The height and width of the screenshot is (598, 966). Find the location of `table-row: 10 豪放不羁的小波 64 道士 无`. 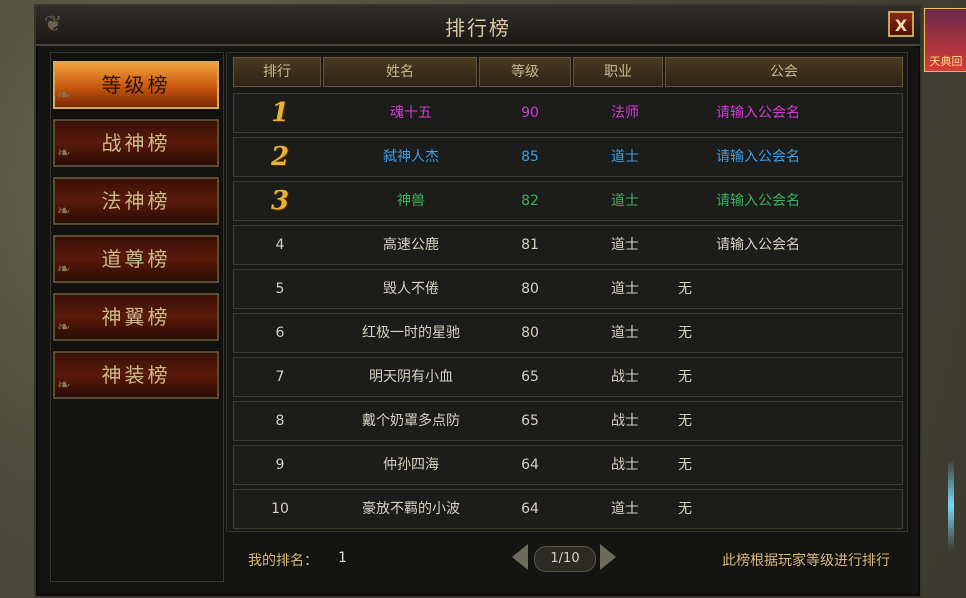

table-row: 10 豪放不羁的小波 64 道士 无 is located at coordinates (568, 509).